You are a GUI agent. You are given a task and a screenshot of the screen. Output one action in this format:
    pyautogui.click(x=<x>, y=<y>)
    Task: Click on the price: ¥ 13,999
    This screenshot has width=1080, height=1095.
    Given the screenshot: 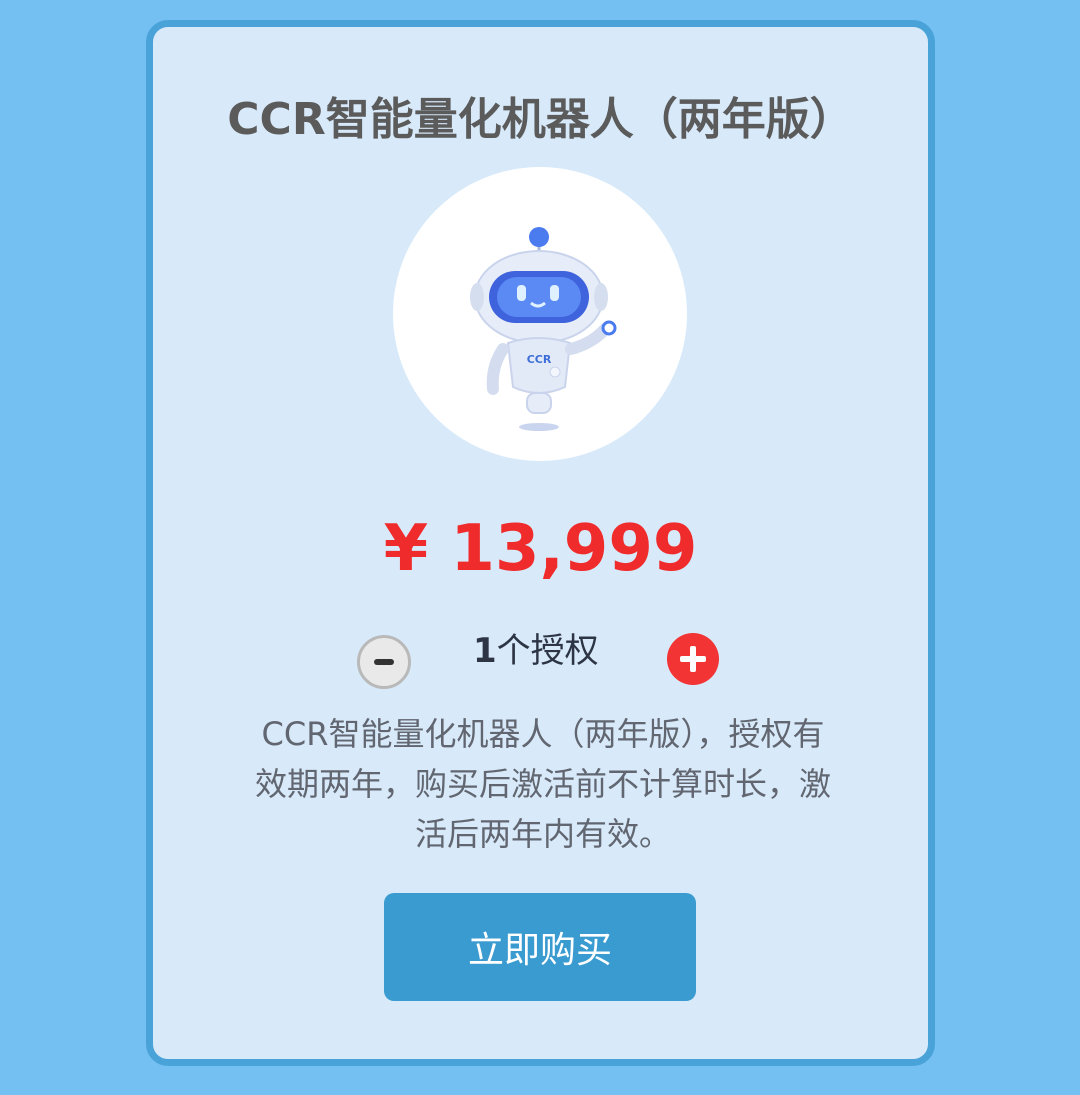 What is the action you would take?
    pyautogui.click(x=540, y=549)
    